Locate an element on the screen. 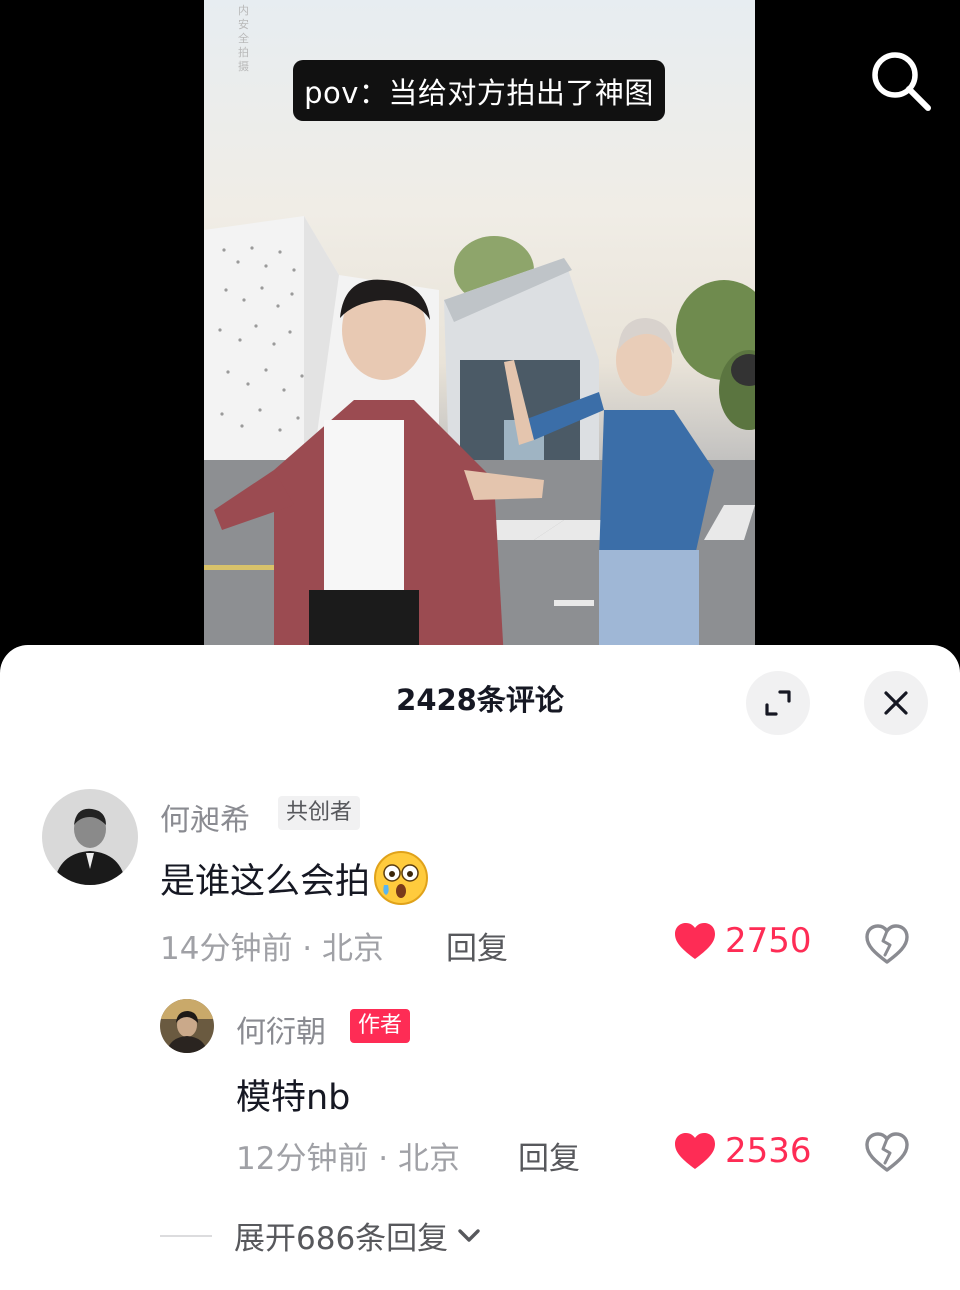 This screenshot has height=1290, width=960. reply-like-count: 2536 is located at coordinates (768, 1151).